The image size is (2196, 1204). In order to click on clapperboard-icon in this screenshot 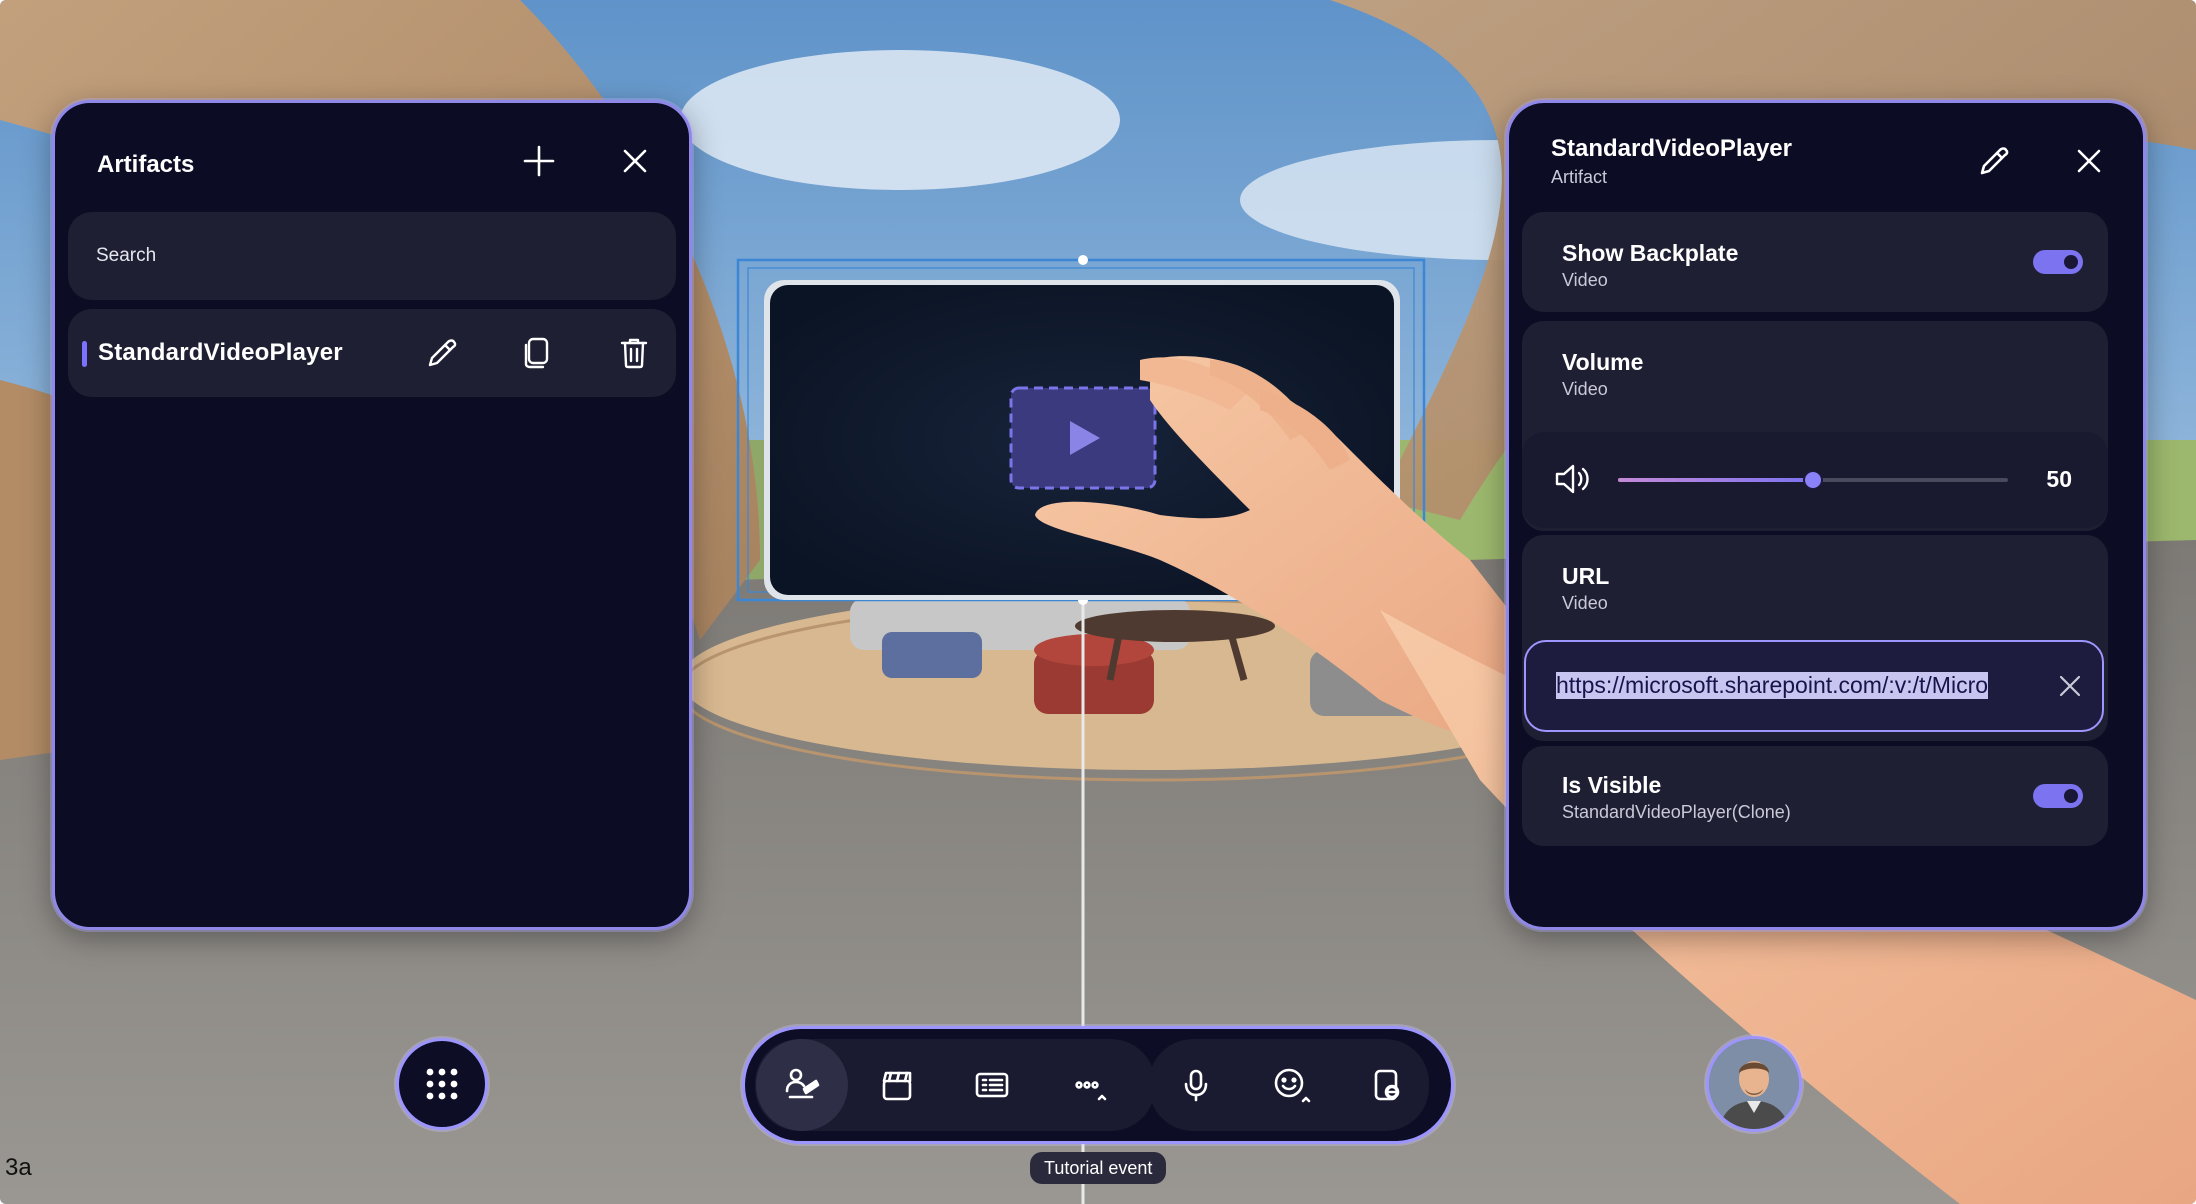, I will do `click(897, 1086)`.